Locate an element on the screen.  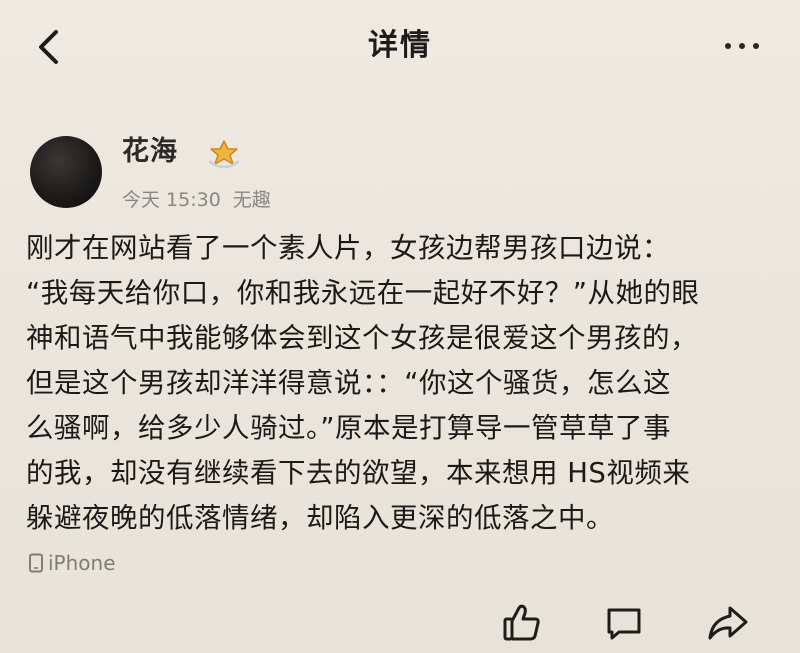
phone-icon is located at coordinates (36, 563).